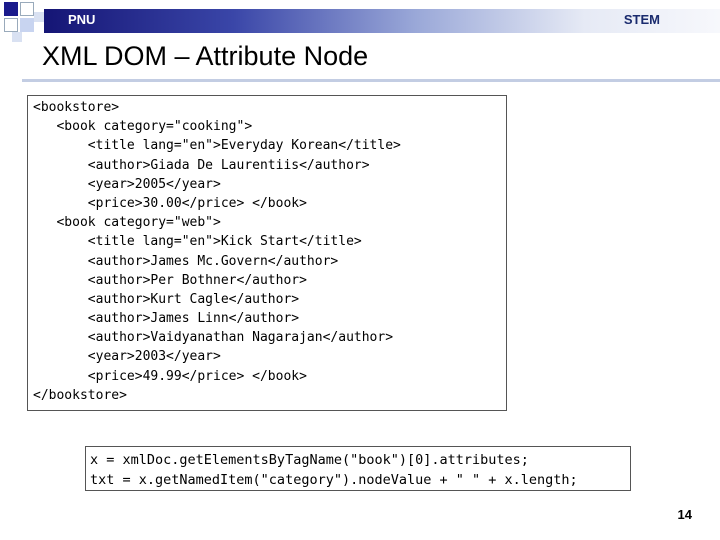 The width and height of the screenshot is (720, 540). What do you see at coordinates (641, 19) in the screenshot?
I see `header-right-label: STEM` at bounding box center [641, 19].